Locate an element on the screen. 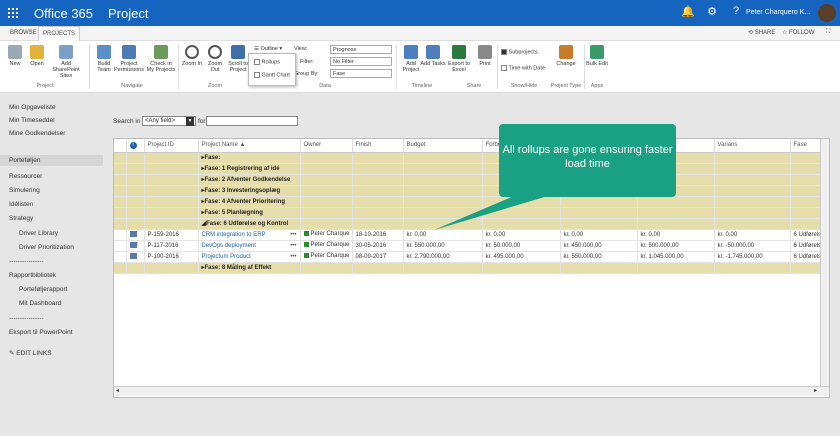 The image size is (840, 436). phase-name: Fase: 2 Afventer Godkendelse is located at coordinates (247, 180).